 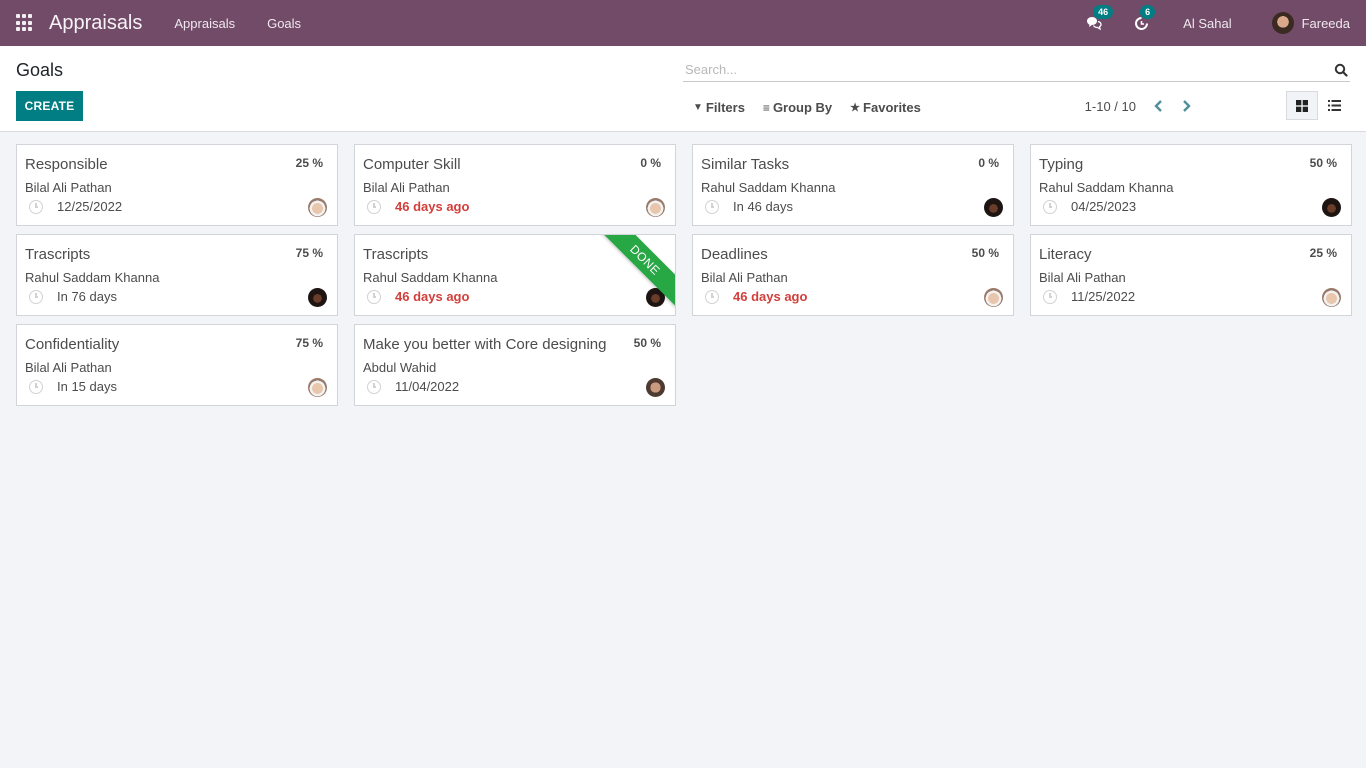 What do you see at coordinates (1148, 12) in the screenshot?
I see `activities-count-badge: 6` at bounding box center [1148, 12].